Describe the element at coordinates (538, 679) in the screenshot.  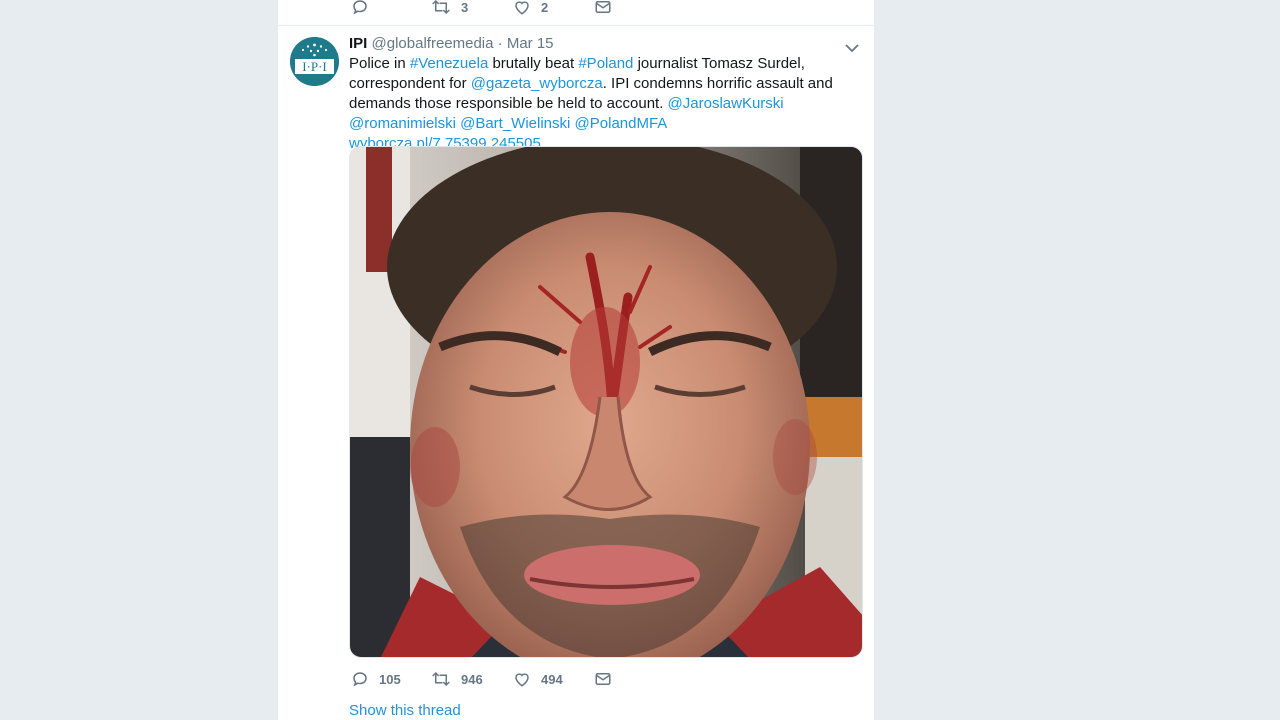
I see `like-button: 494` at that location.